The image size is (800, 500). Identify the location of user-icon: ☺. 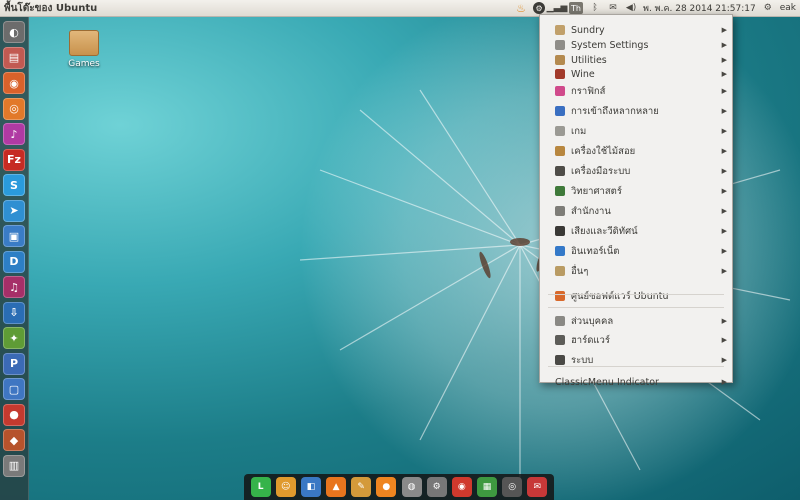
(285, 487).